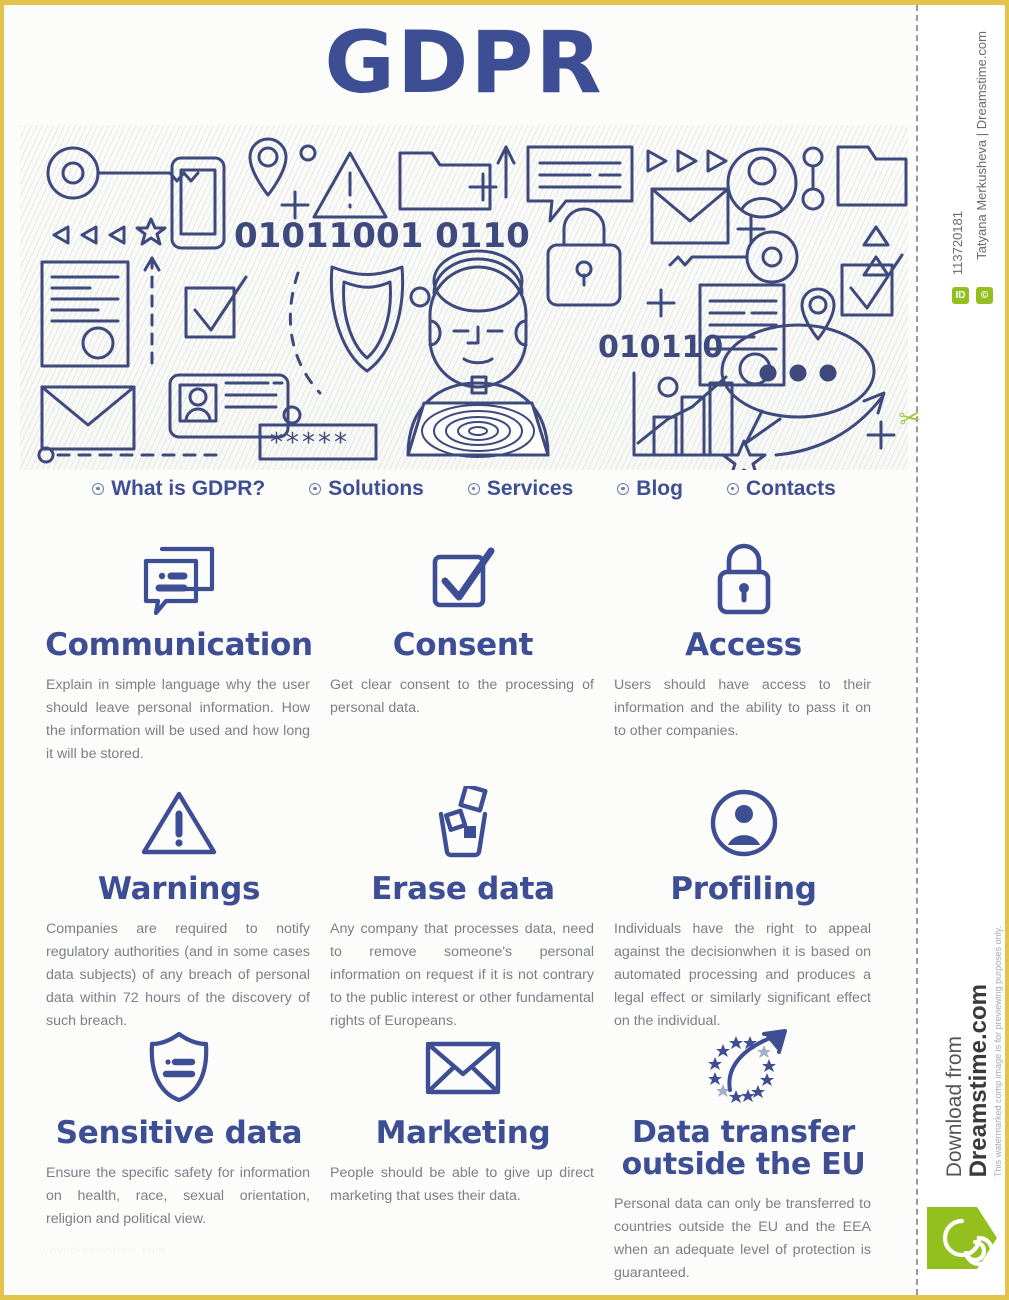 This screenshot has height=1300, width=1009. Describe the element at coordinates (463, 823) in the screenshot. I see `trash-bin-icon` at that location.